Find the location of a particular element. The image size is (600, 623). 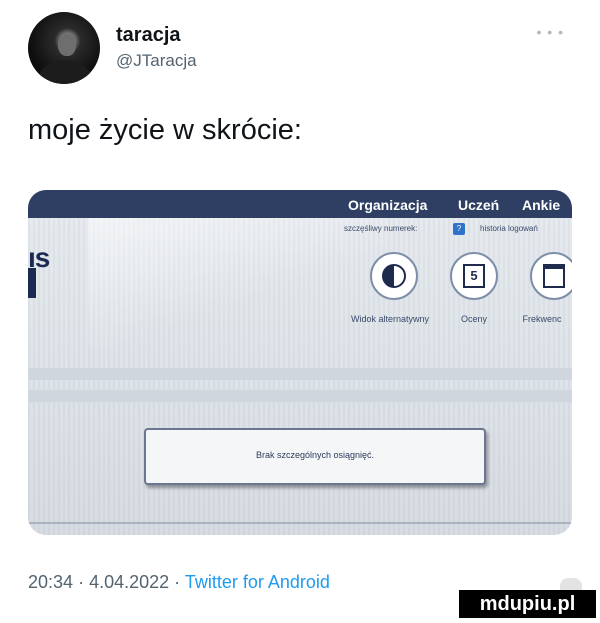

achievements-box: Brak szczególnych osiągnięć. is located at coordinates (315, 456).